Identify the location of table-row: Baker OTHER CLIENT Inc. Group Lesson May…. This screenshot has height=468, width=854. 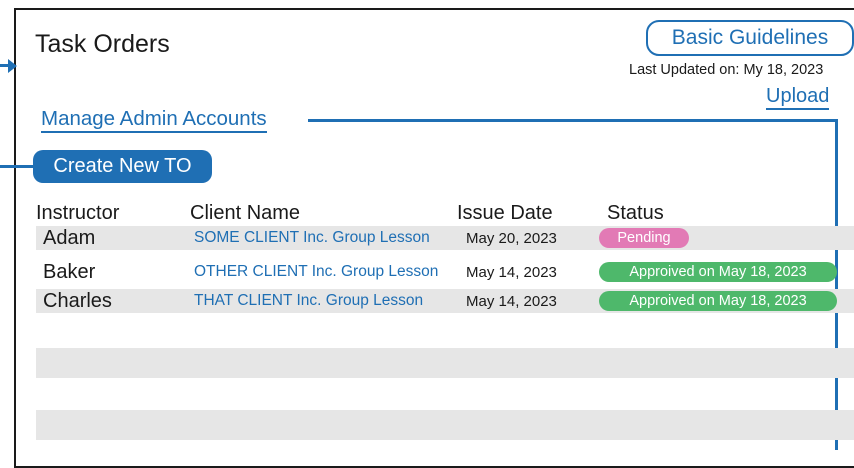
(445, 272).